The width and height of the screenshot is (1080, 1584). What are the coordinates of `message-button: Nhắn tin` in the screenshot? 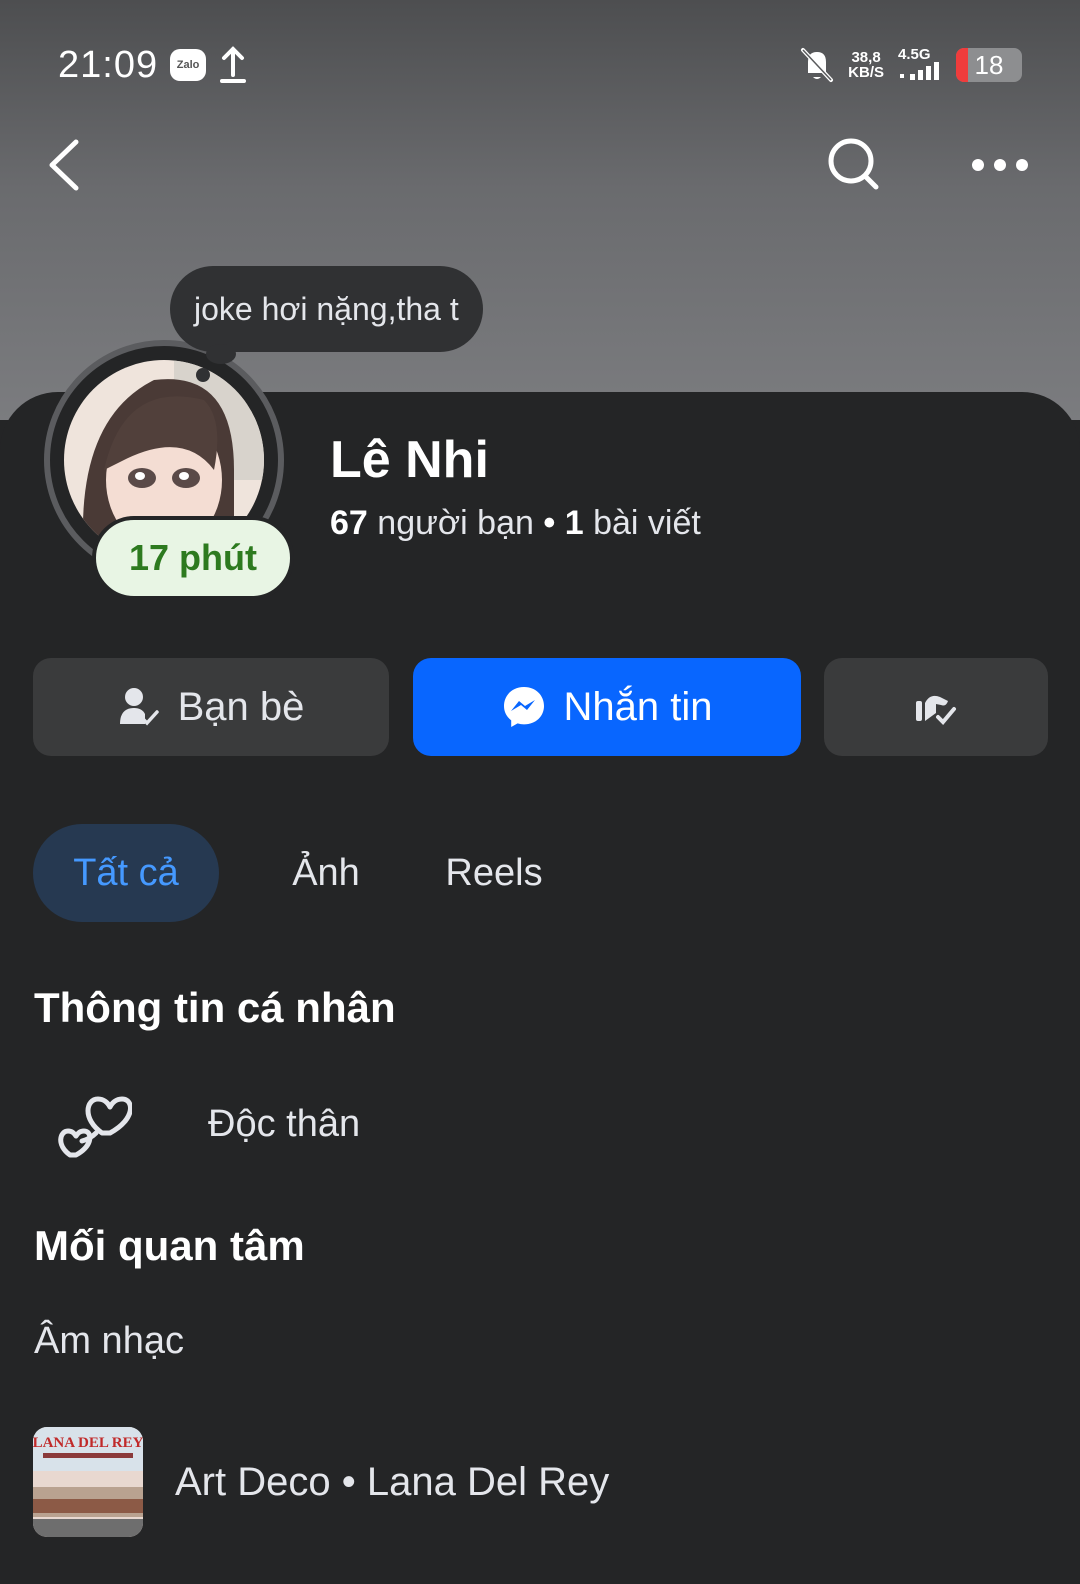 It's located at (607, 707).